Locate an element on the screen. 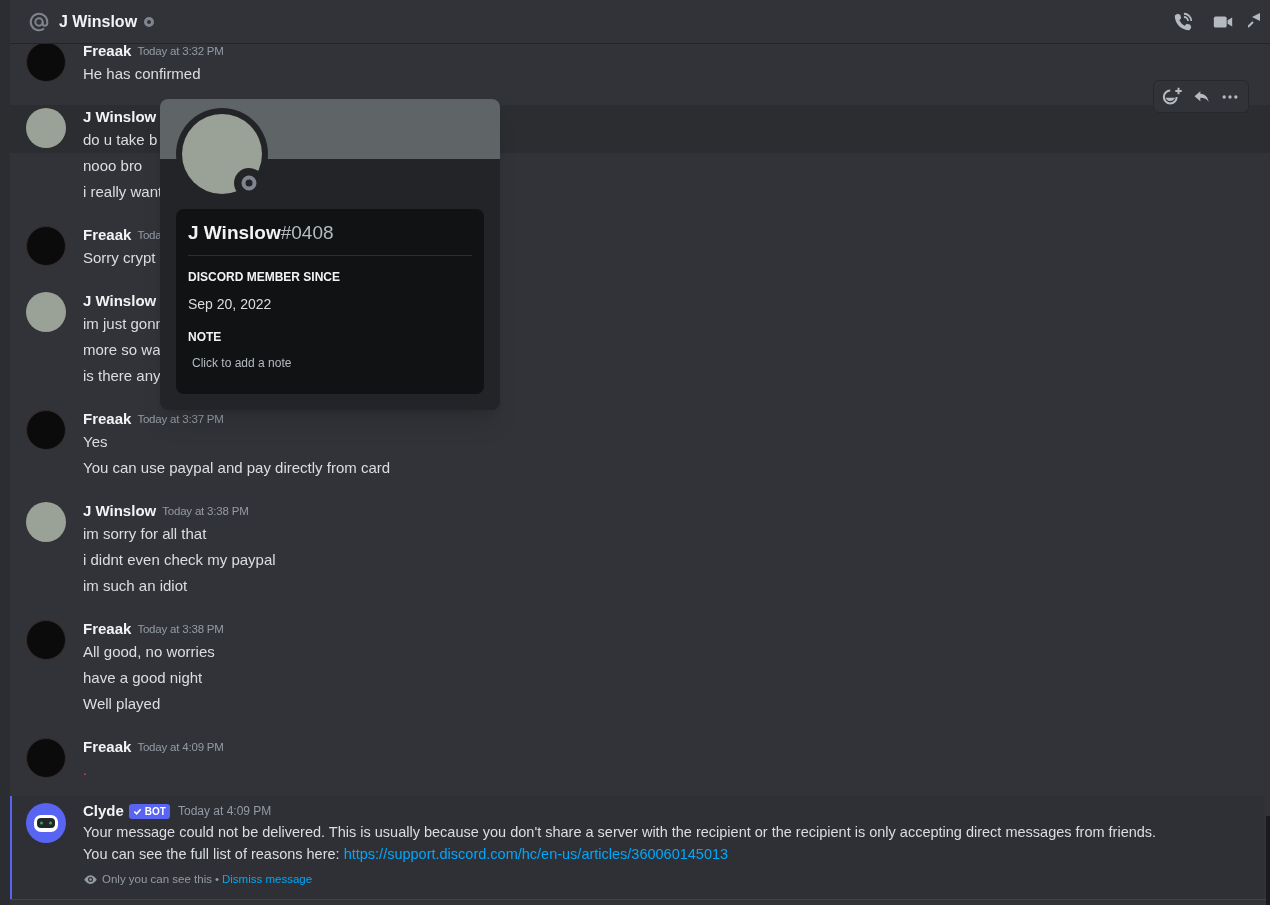  message-text: You can use paypal and pay directly from card is located at coordinates (237, 468).